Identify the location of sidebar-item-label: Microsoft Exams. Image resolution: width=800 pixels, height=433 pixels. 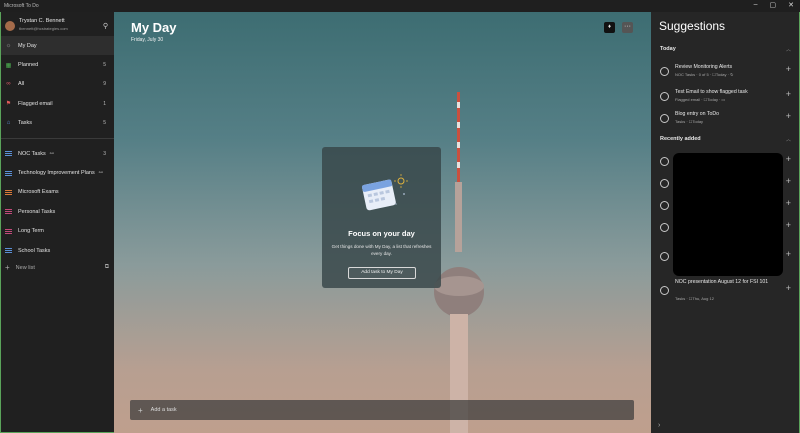
(38, 192).